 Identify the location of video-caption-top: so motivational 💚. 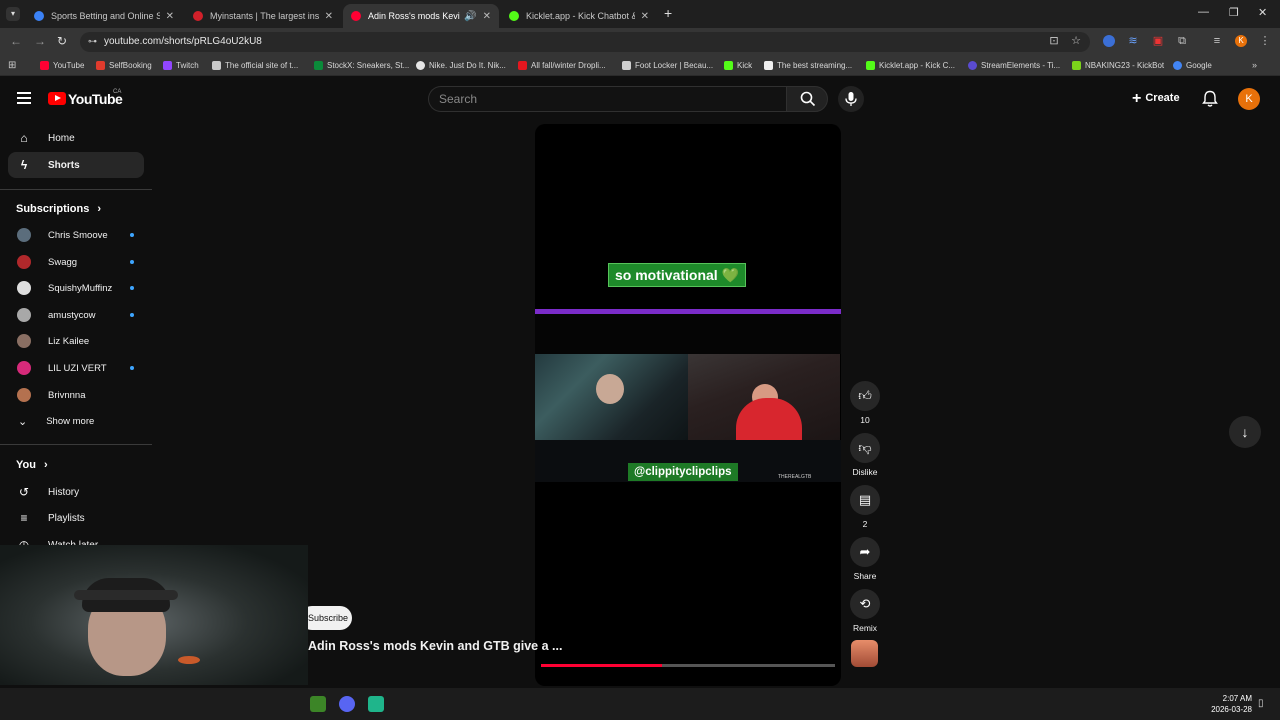
(677, 275).